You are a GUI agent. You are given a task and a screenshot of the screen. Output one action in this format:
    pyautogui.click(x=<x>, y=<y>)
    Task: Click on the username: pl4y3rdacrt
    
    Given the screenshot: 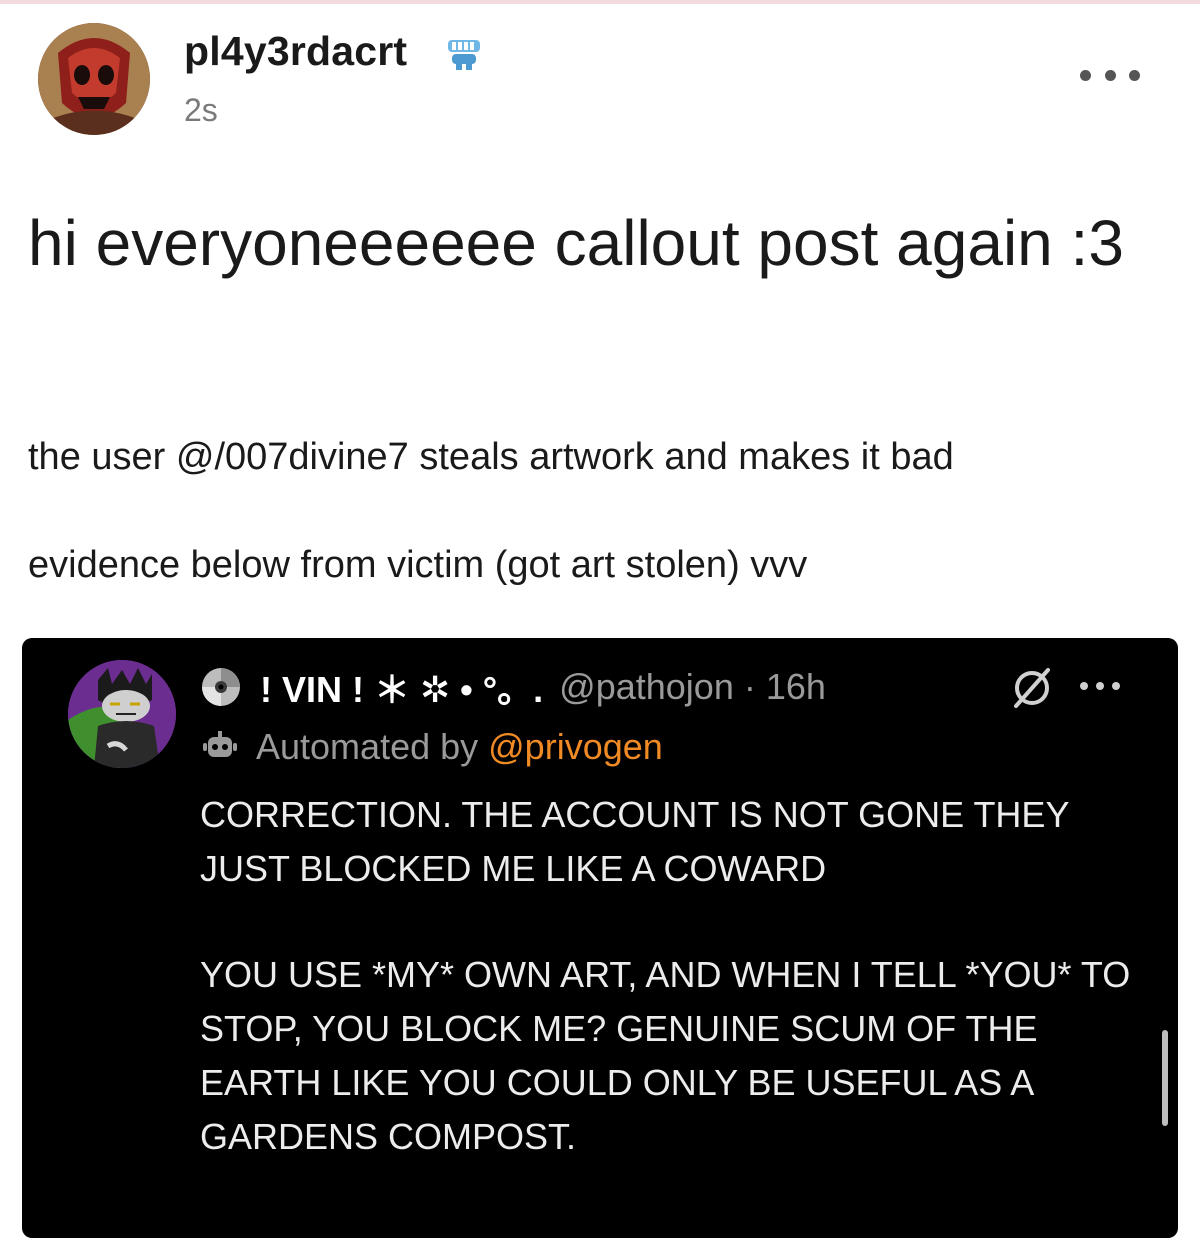 What is the action you would take?
    pyautogui.click(x=295, y=51)
    